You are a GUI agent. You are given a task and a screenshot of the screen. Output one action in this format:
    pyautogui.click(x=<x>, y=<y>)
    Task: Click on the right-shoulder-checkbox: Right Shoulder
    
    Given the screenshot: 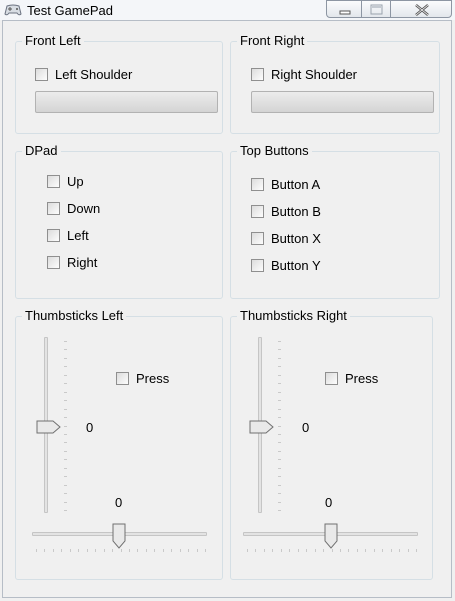 What is the action you would take?
    pyautogui.click(x=304, y=74)
    